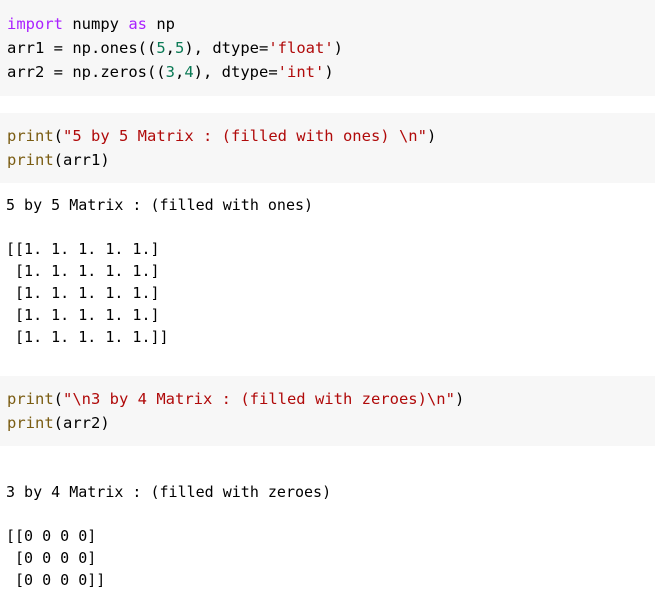 This screenshot has height=612, width=655. What do you see at coordinates (81, 160) in the screenshot?
I see `code-text: (arr1)` at bounding box center [81, 160].